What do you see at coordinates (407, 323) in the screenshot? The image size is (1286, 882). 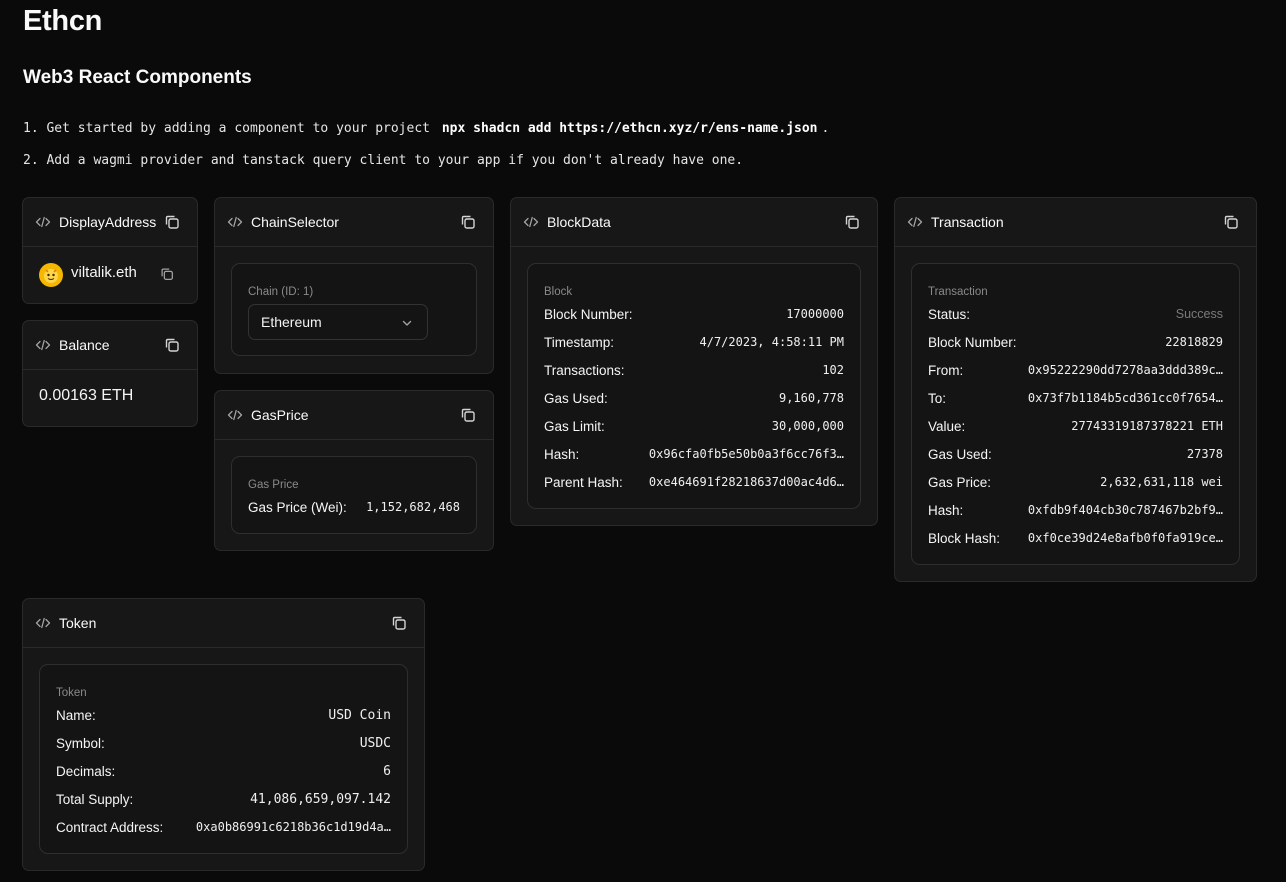 I see `chevron-down-icon` at bounding box center [407, 323].